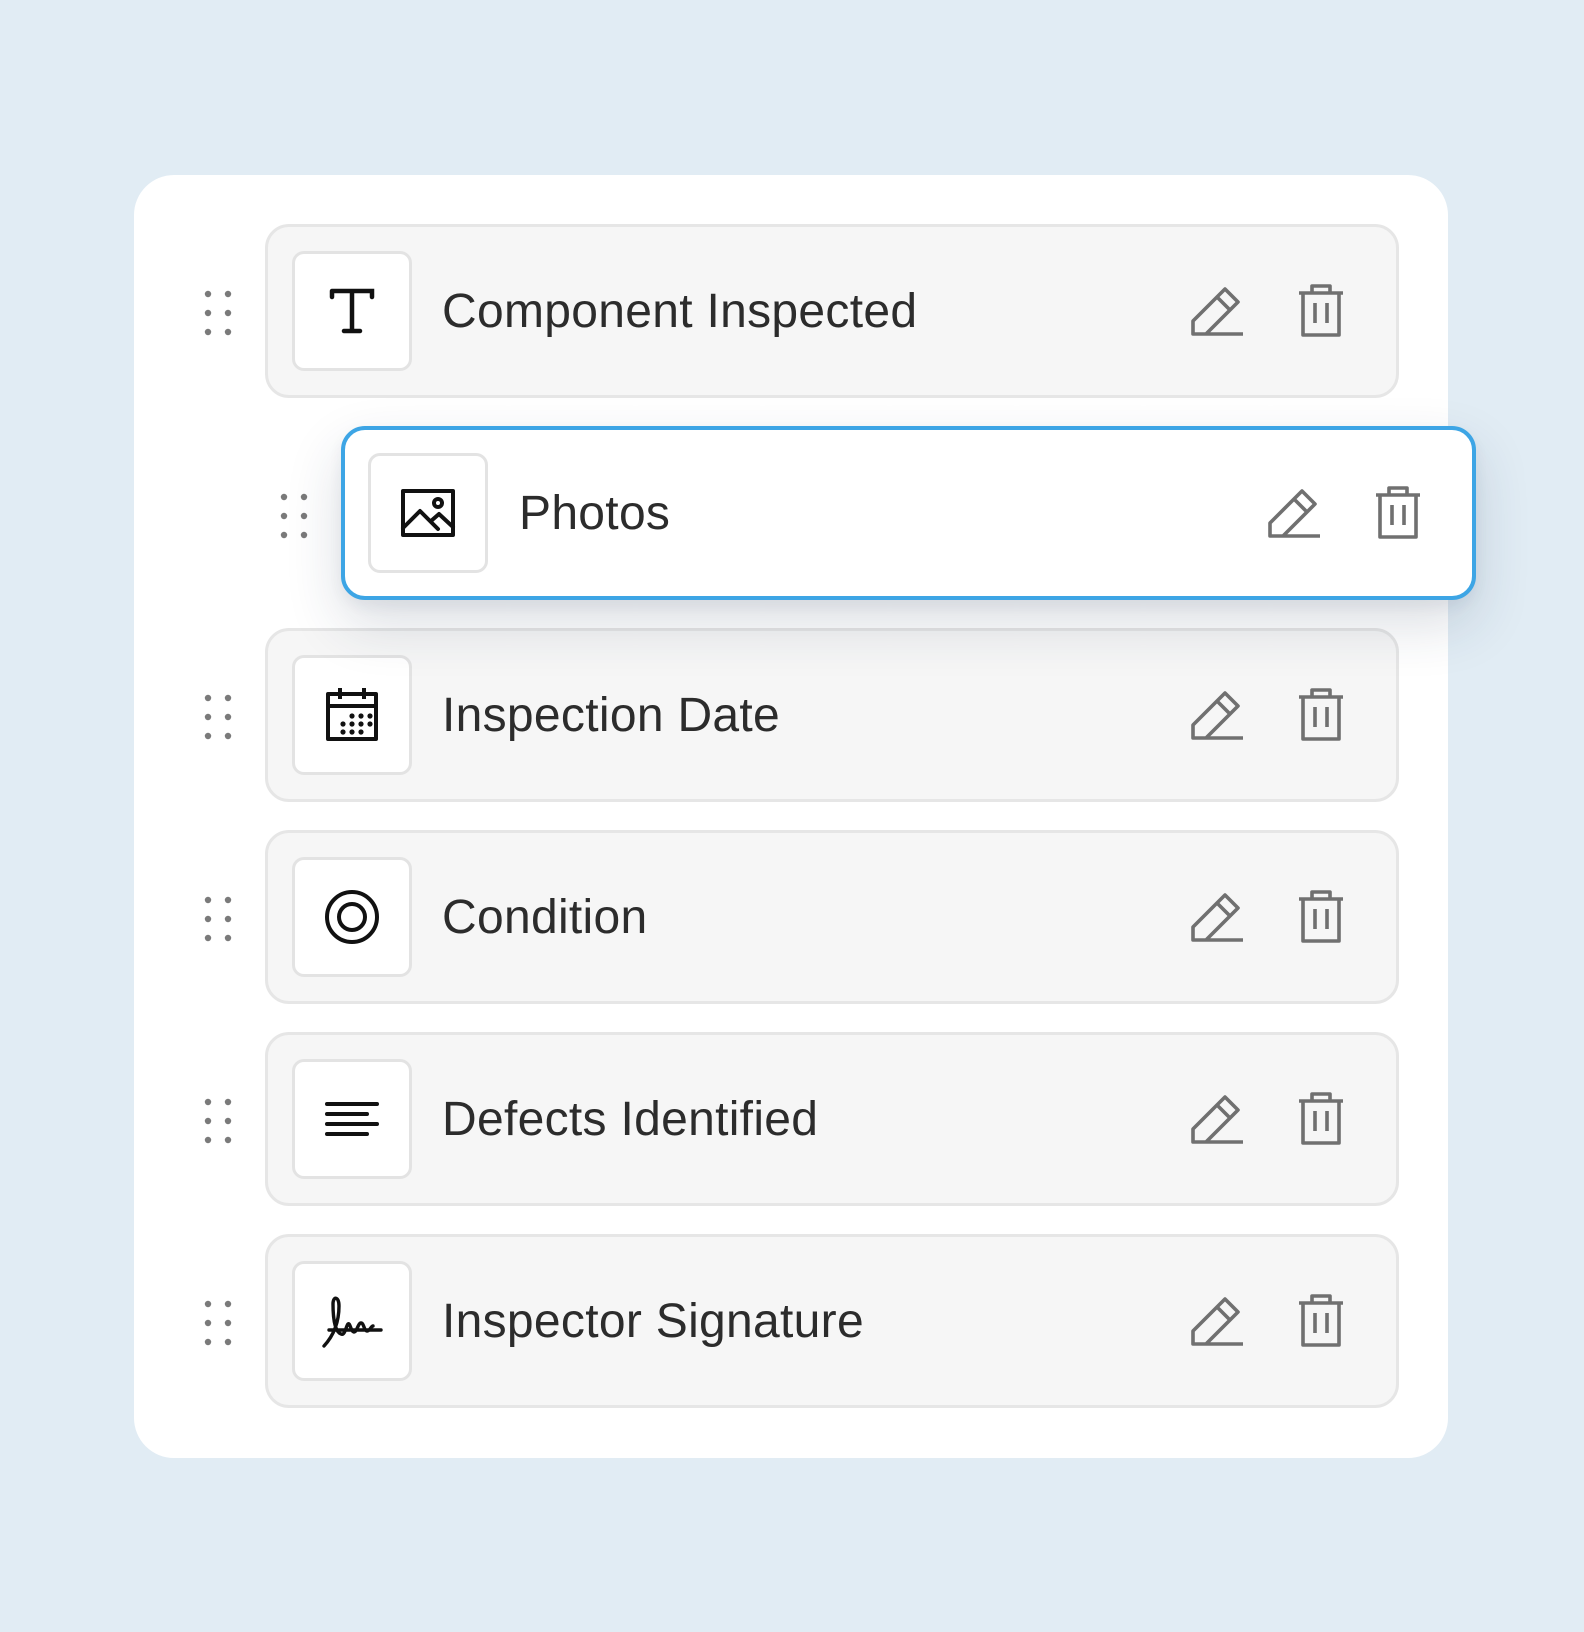 The width and height of the screenshot is (1584, 1632). What do you see at coordinates (630, 1119) in the screenshot?
I see `field-label: Defects Identified` at bounding box center [630, 1119].